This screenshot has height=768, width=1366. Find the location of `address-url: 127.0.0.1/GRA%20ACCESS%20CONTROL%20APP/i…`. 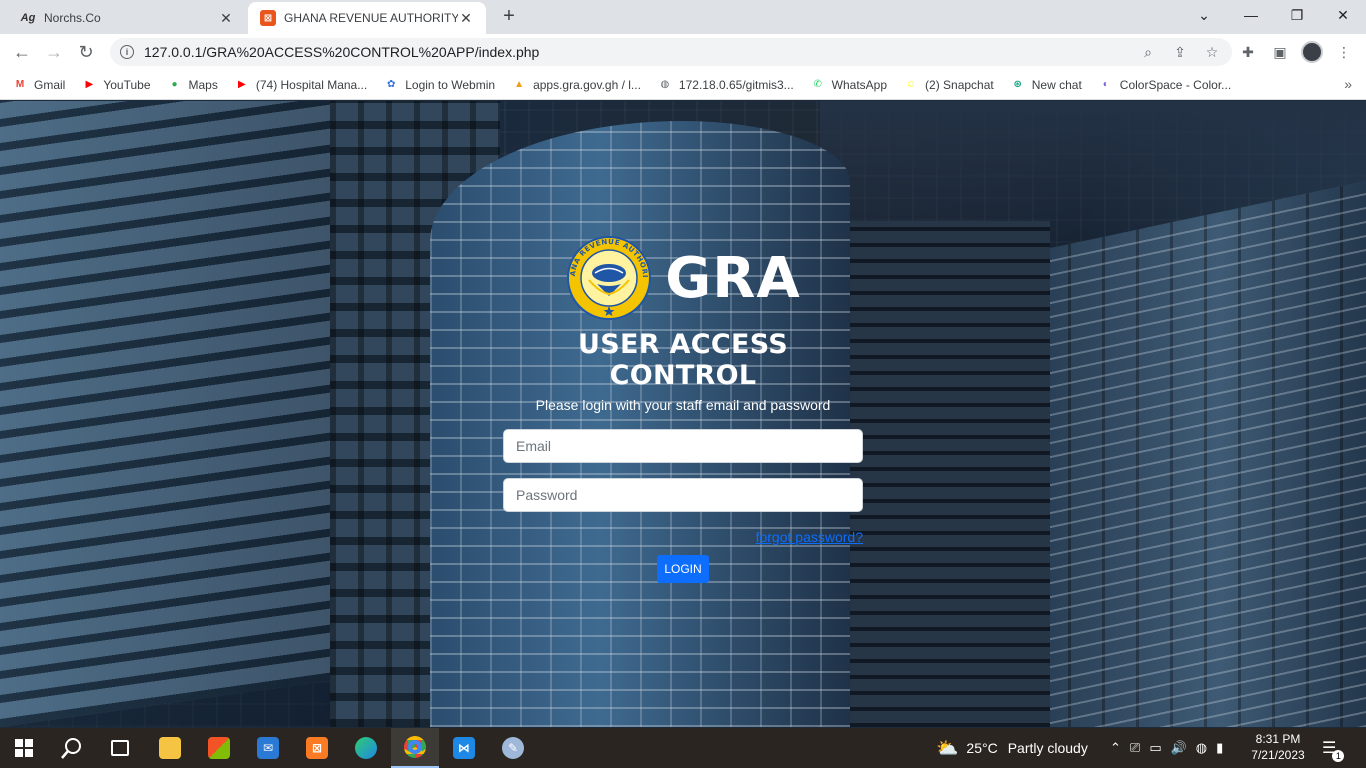

address-url: 127.0.0.1/GRA%20ACCESS%20CONTROL%20APP/i… is located at coordinates (640, 52).